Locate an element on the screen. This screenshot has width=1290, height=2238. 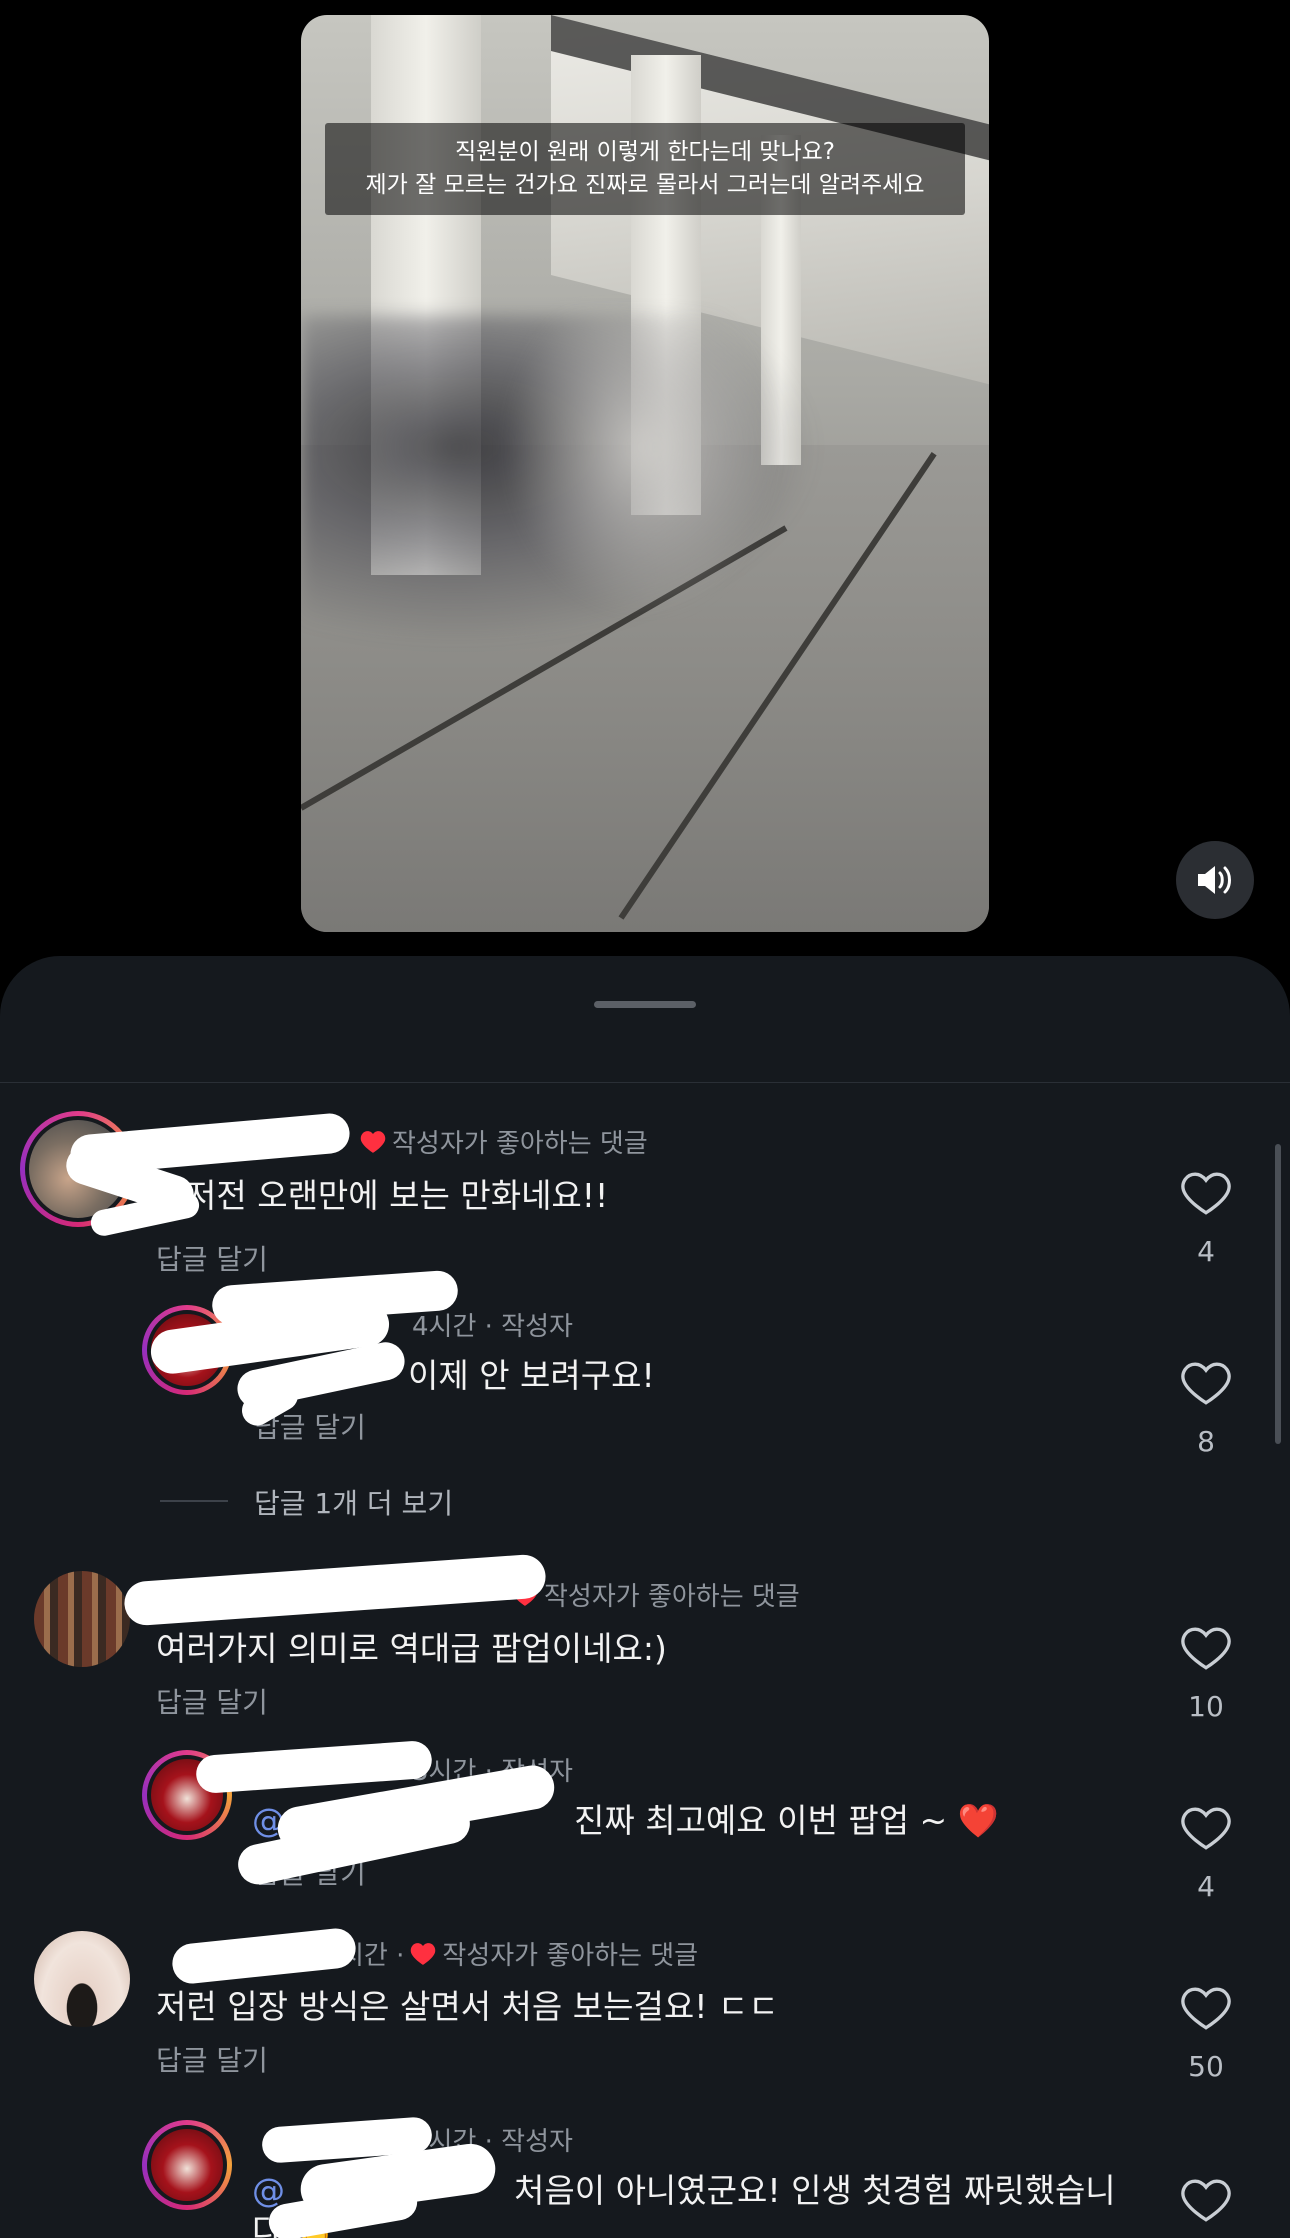
like-button is located at coordinates (1206, 2203).